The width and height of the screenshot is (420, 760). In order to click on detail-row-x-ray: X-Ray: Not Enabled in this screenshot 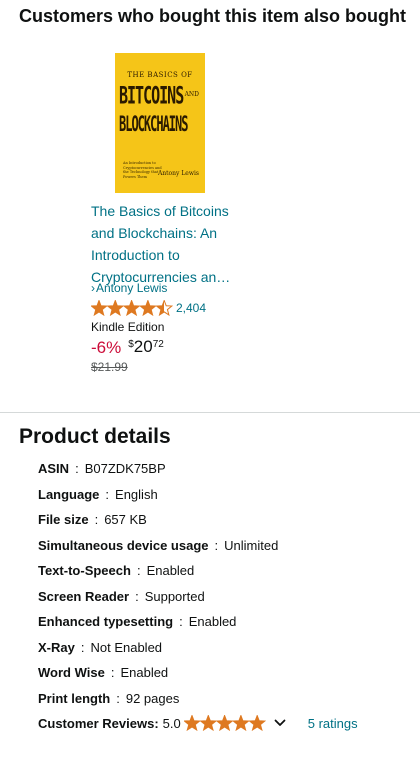, I will do `click(158, 648)`.